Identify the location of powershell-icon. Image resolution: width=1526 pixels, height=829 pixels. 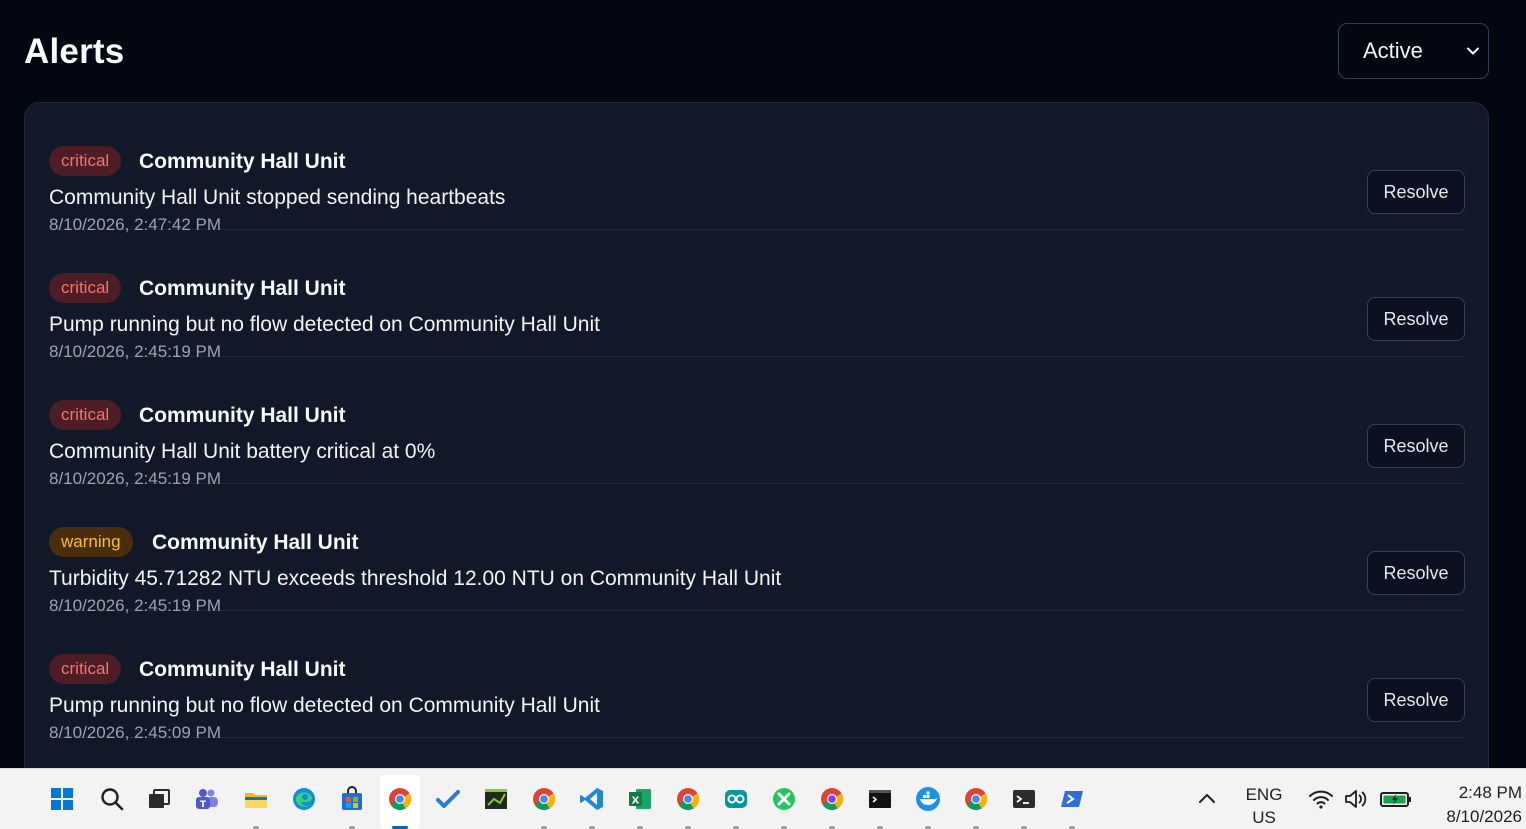
(1072, 799).